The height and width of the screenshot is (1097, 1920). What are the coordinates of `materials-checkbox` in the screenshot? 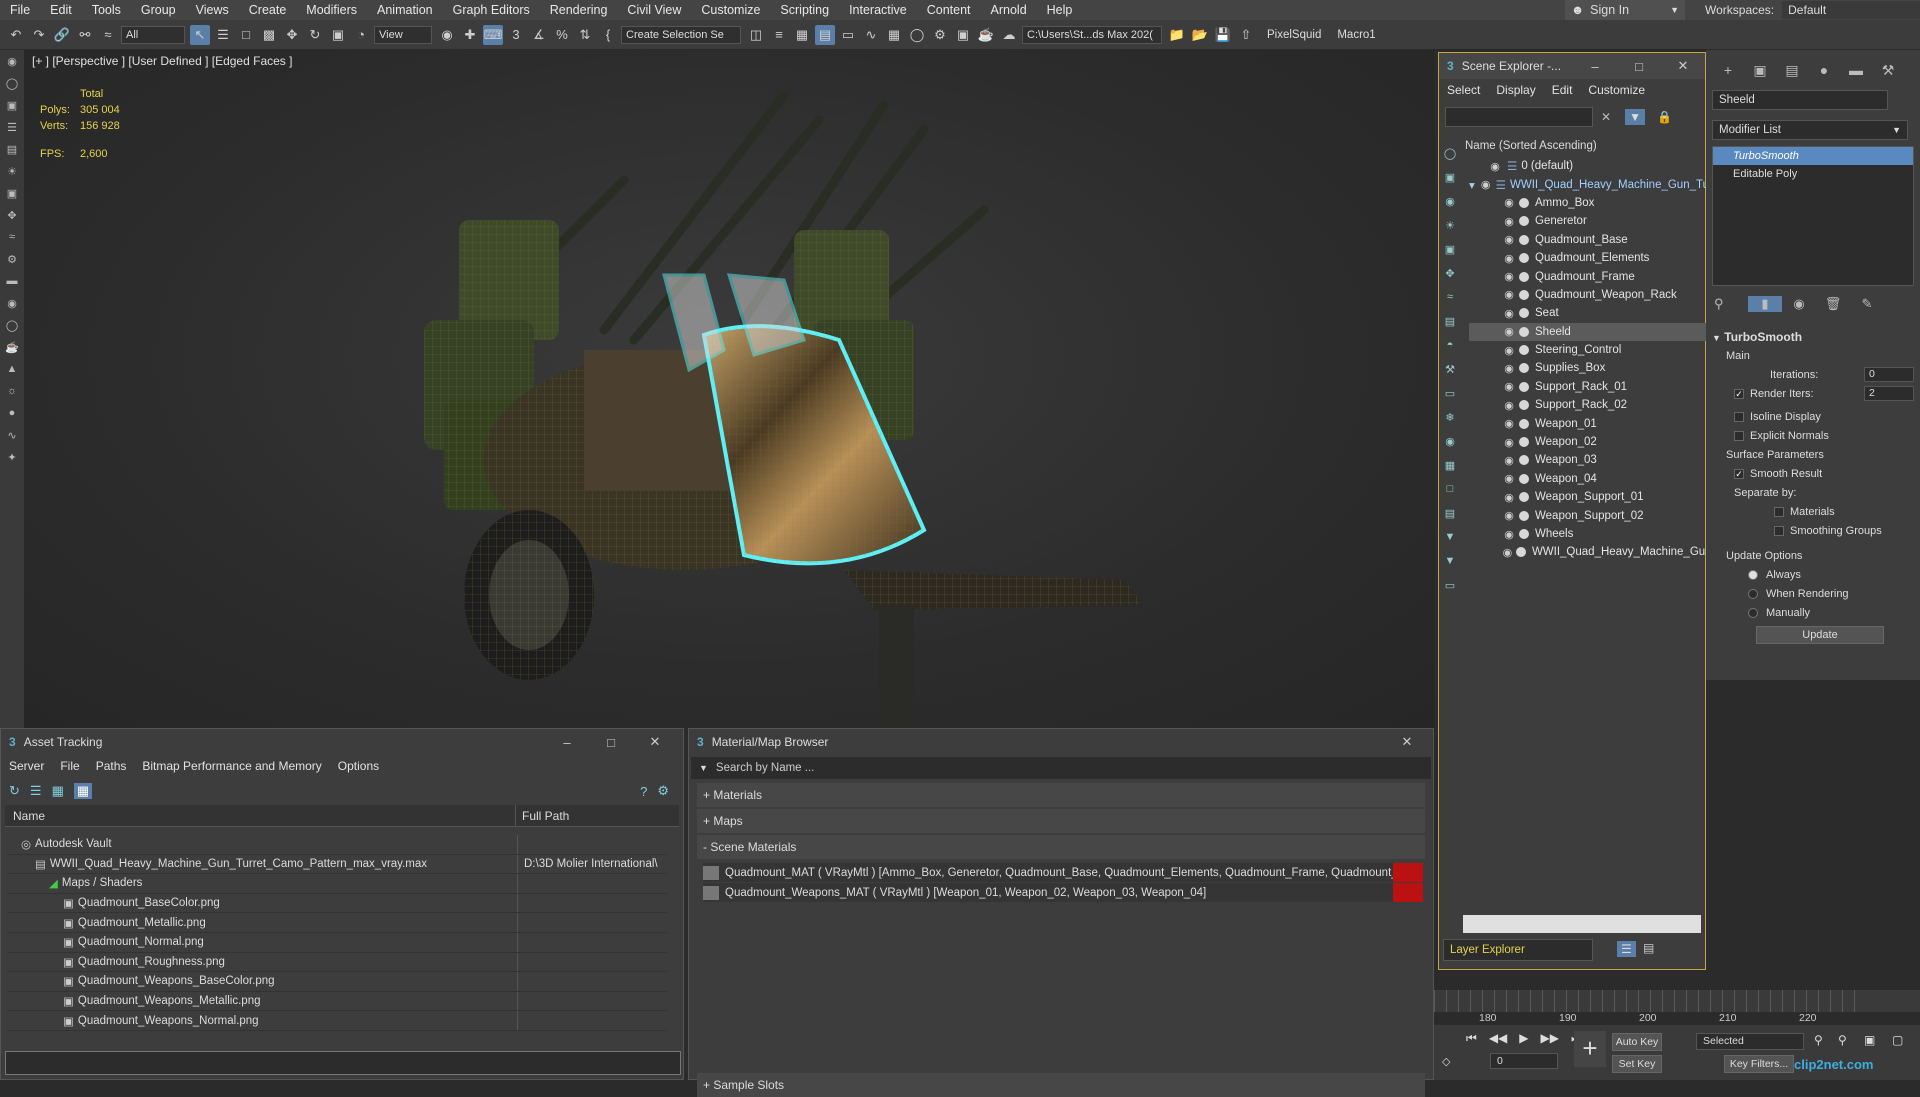 It's located at (1779, 511).